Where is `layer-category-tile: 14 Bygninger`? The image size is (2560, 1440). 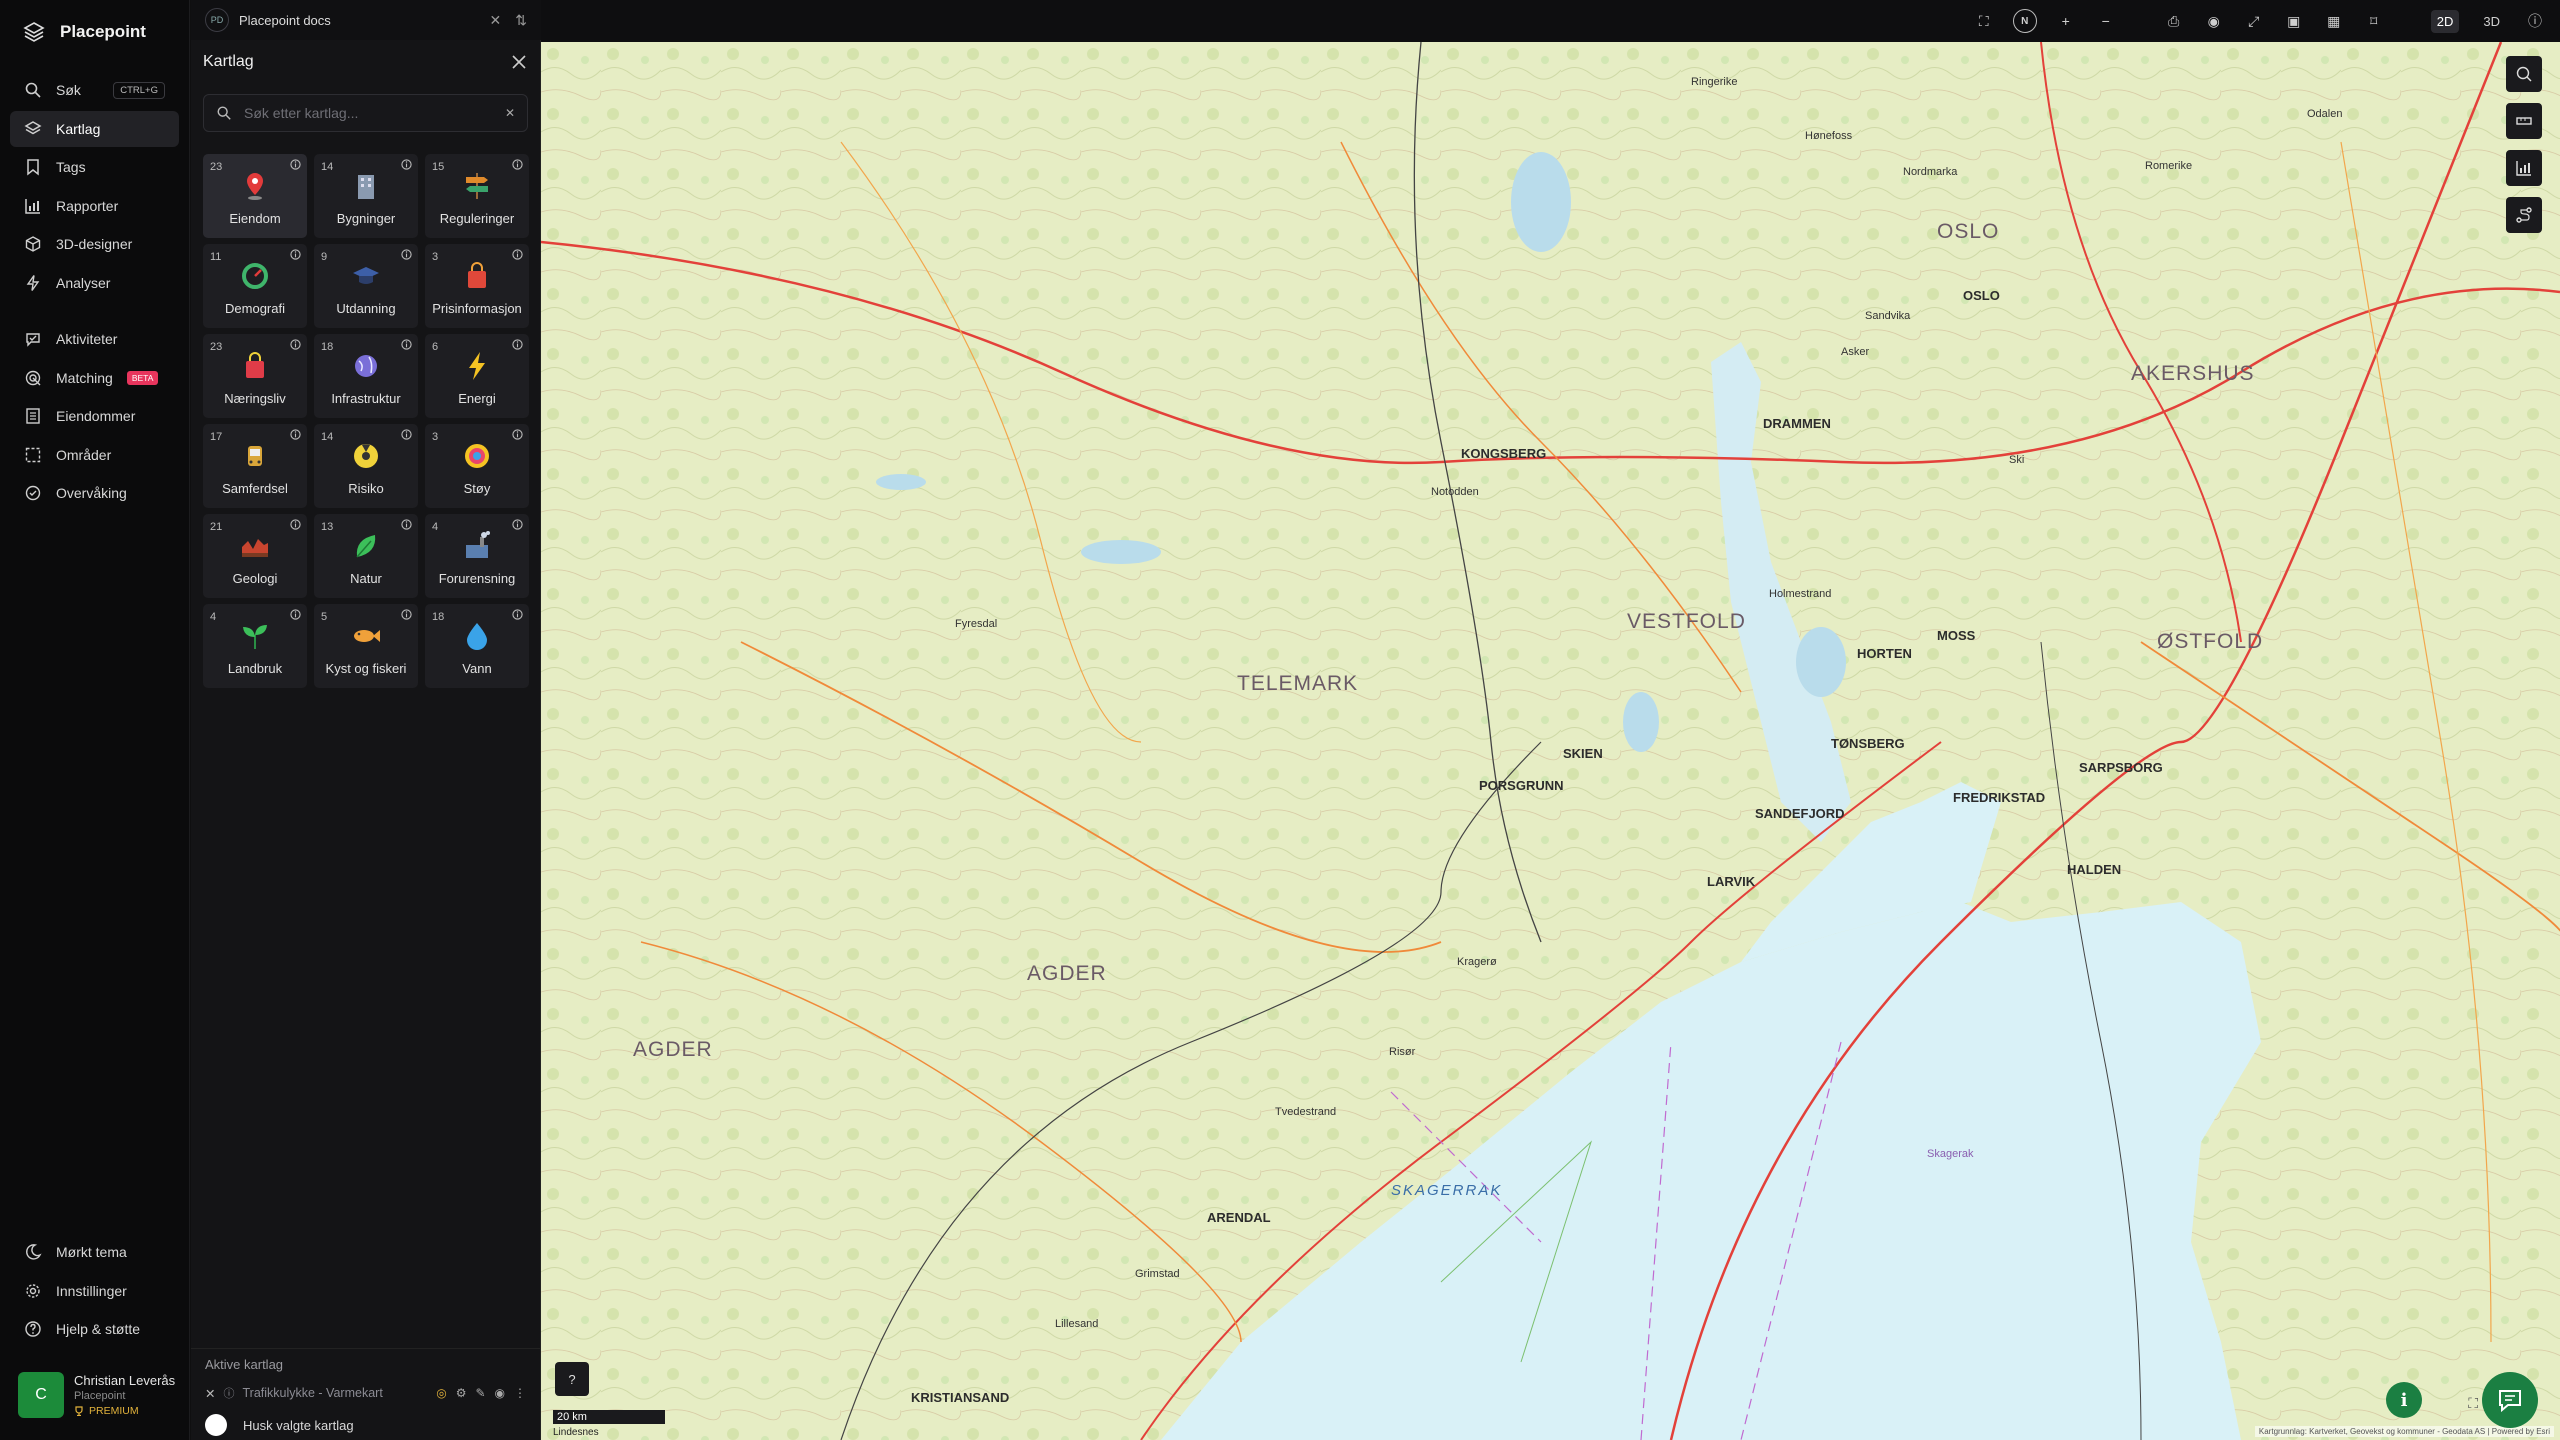
layer-category-tile: 14 Bygninger is located at coordinates (366, 196).